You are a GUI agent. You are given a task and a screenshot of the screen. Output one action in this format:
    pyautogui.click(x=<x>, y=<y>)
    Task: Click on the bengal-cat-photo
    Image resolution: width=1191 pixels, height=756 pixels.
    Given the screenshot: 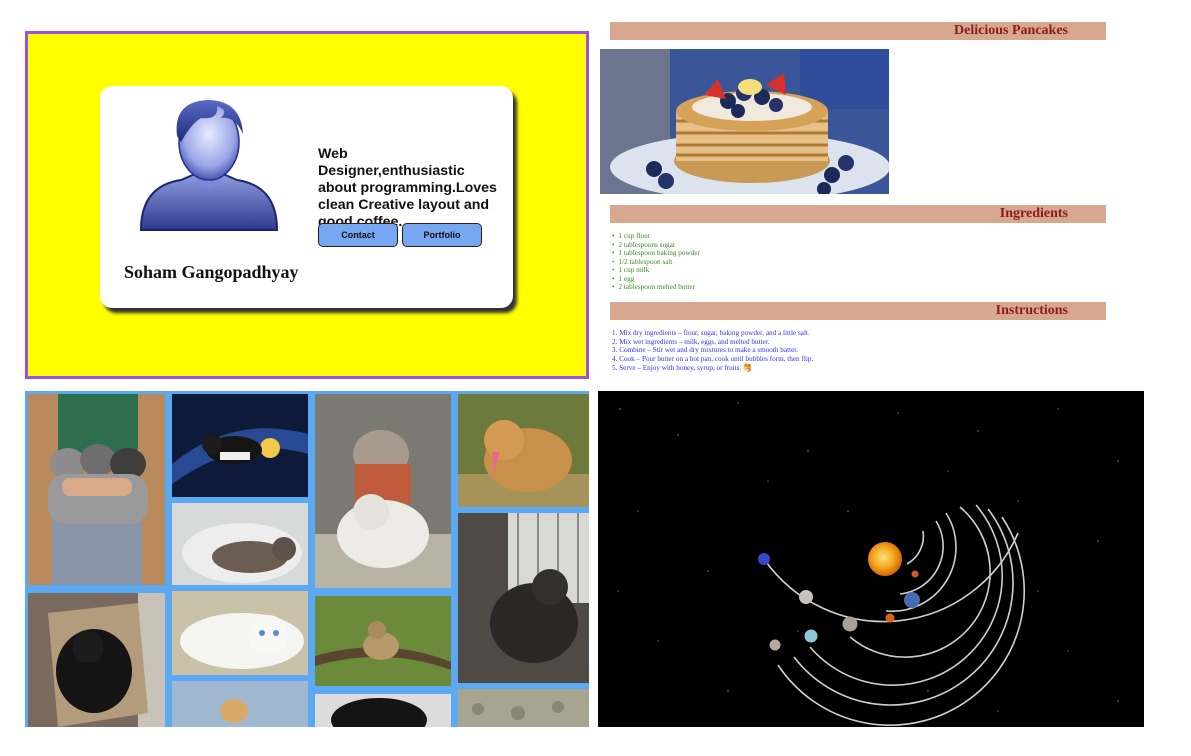 What is the action you would take?
    pyautogui.click(x=383, y=641)
    